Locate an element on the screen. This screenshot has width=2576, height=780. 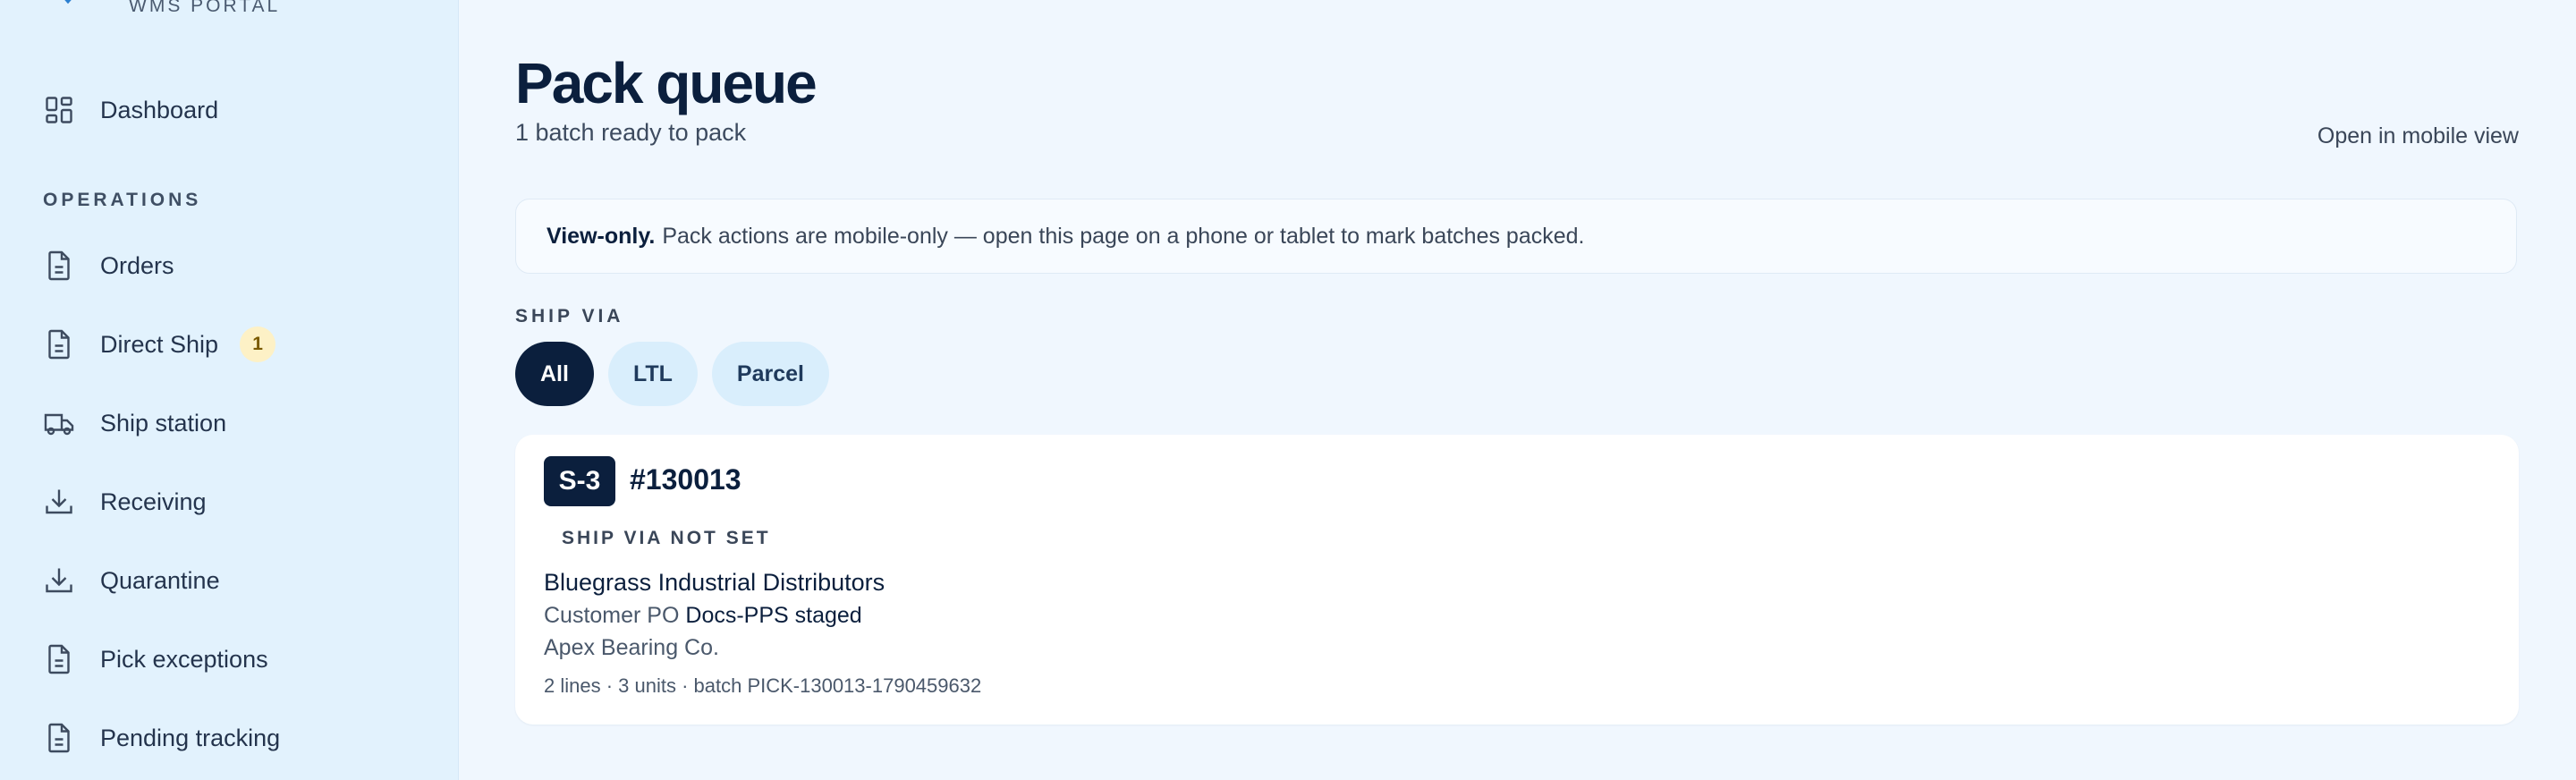
sidebar-item-label: Orders is located at coordinates (137, 265).